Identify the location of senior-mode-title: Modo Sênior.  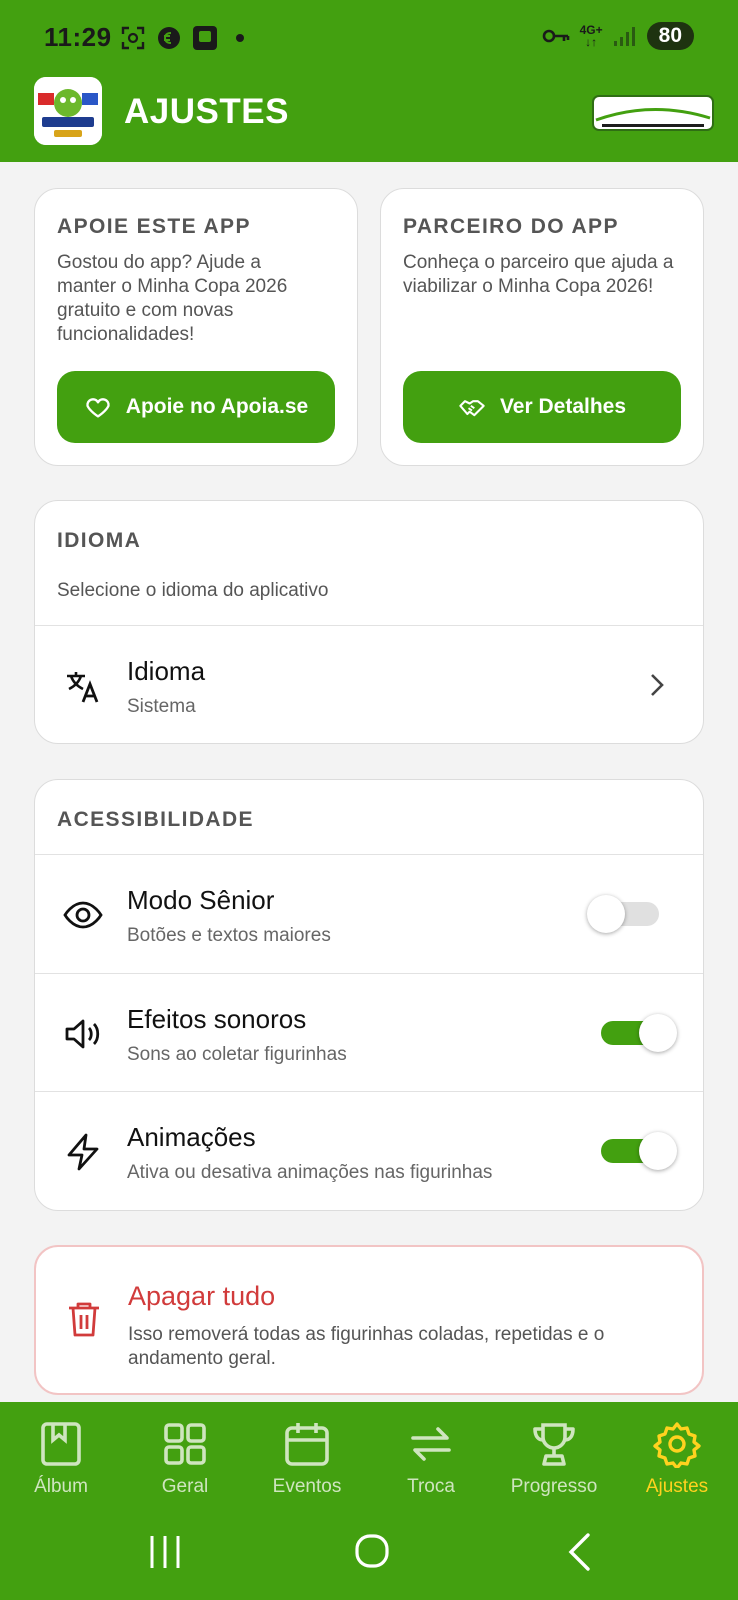
(201, 900).